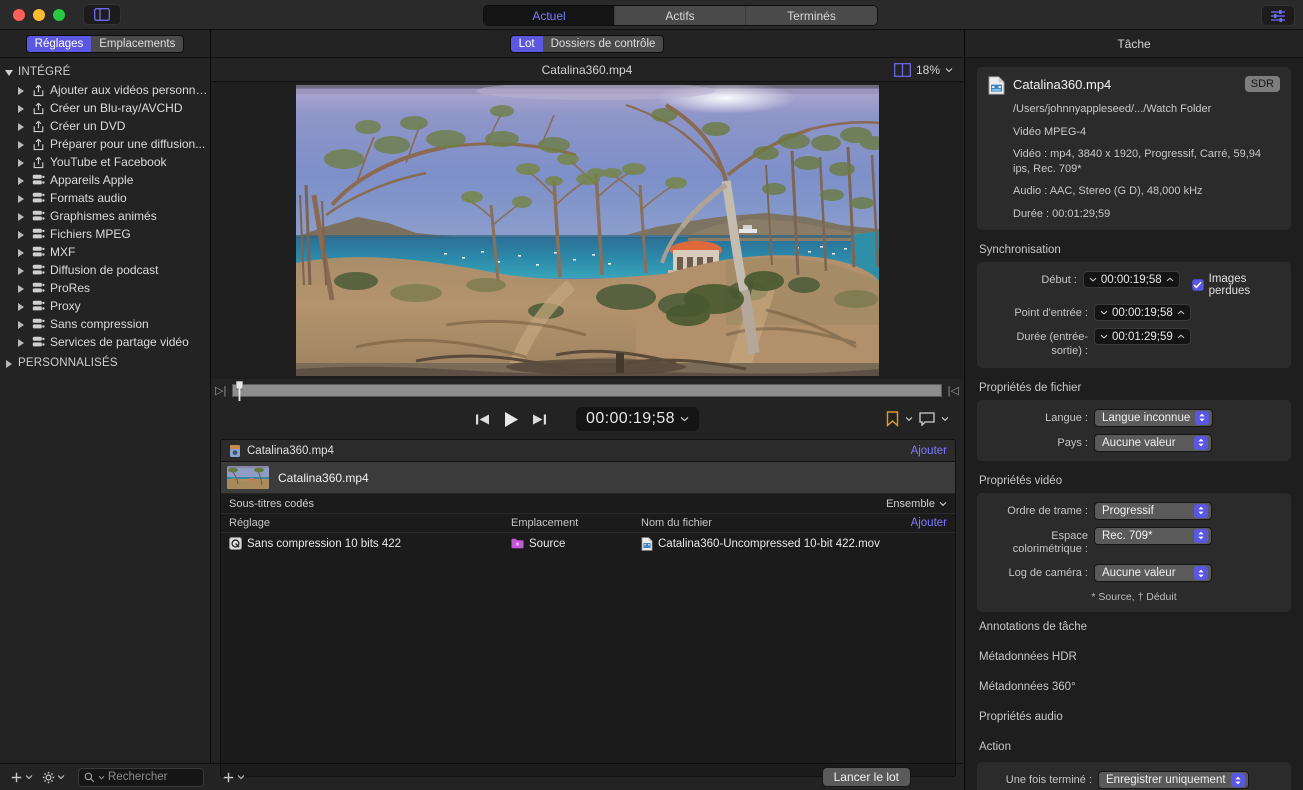 The height and width of the screenshot is (790, 1303). I want to click on split-view-icon, so click(902, 70).